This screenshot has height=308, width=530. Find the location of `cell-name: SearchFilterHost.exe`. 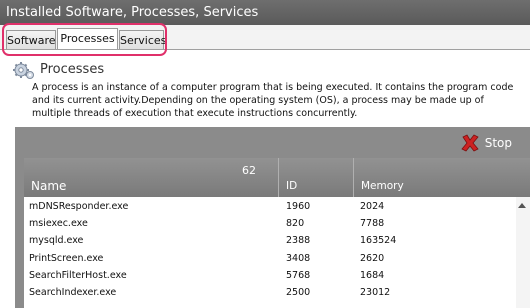

cell-name: SearchFilterHost.exe is located at coordinates (78, 275).